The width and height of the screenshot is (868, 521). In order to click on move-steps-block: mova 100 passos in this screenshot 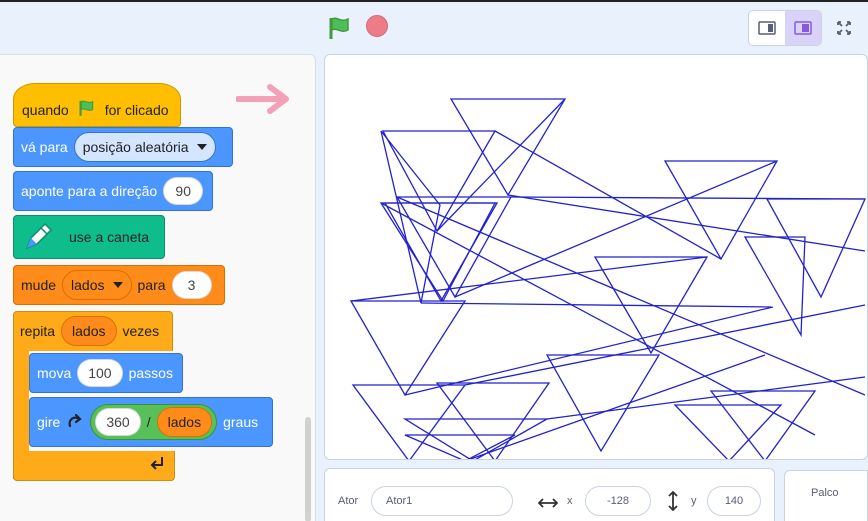, I will do `click(106, 373)`.